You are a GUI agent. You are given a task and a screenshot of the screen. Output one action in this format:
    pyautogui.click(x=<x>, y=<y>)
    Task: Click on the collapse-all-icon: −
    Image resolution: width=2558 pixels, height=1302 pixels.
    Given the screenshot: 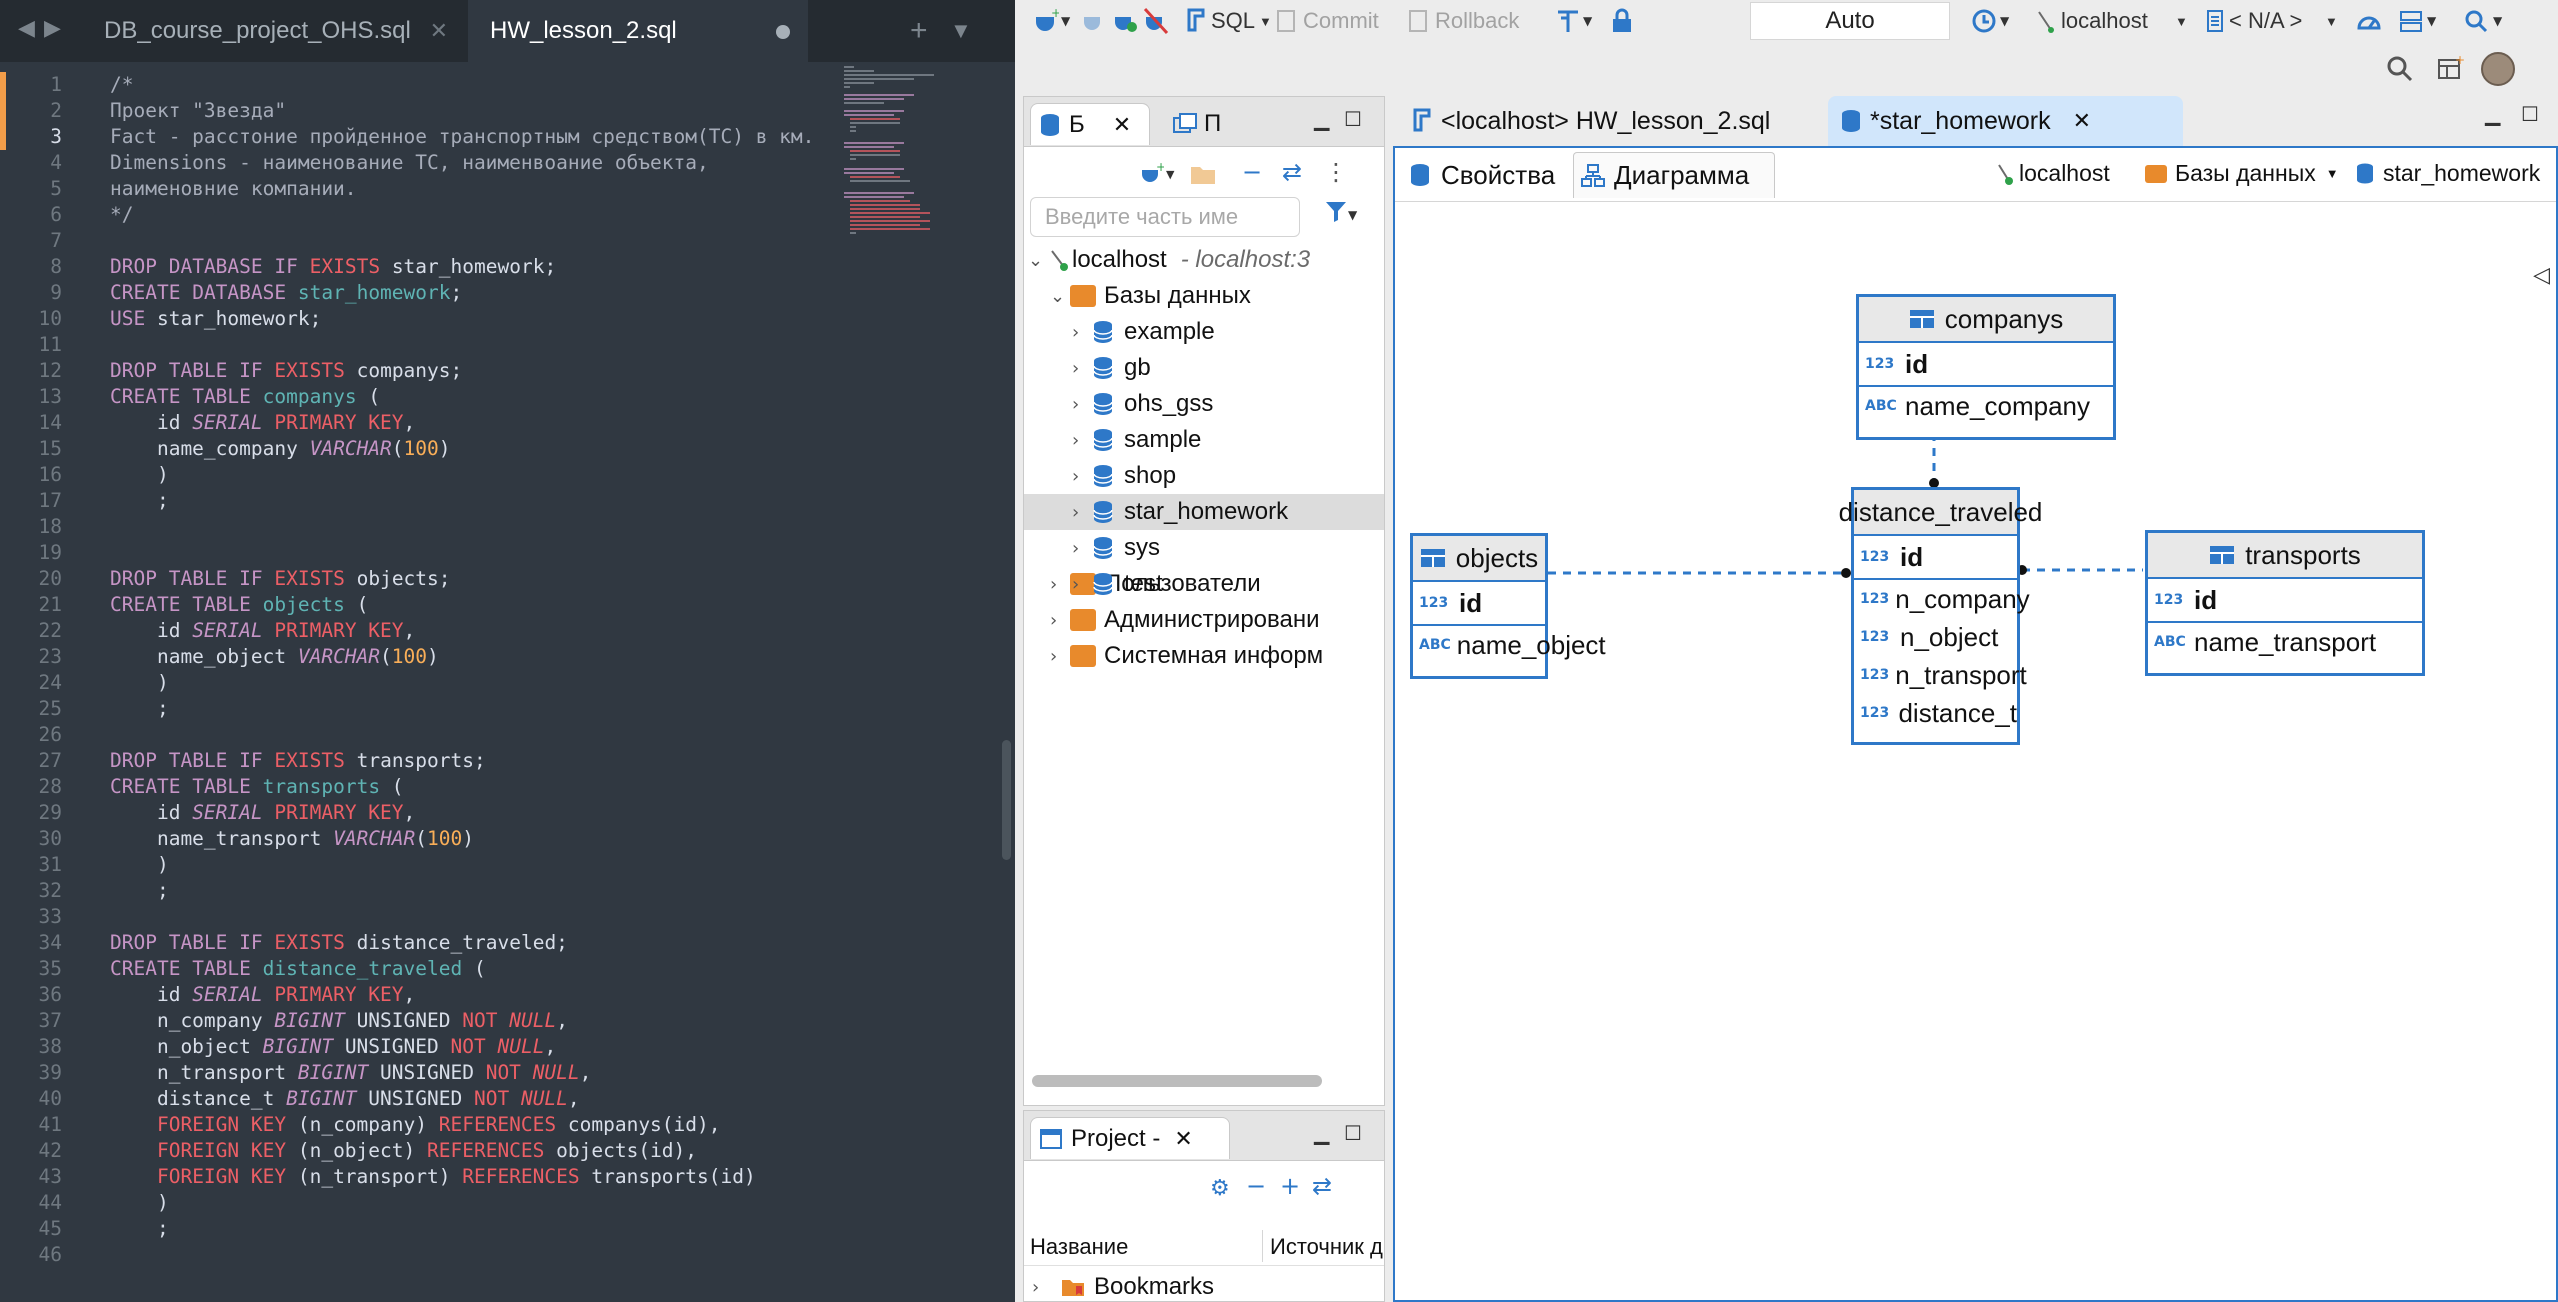 What is the action you would take?
    pyautogui.click(x=1252, y=172)
    